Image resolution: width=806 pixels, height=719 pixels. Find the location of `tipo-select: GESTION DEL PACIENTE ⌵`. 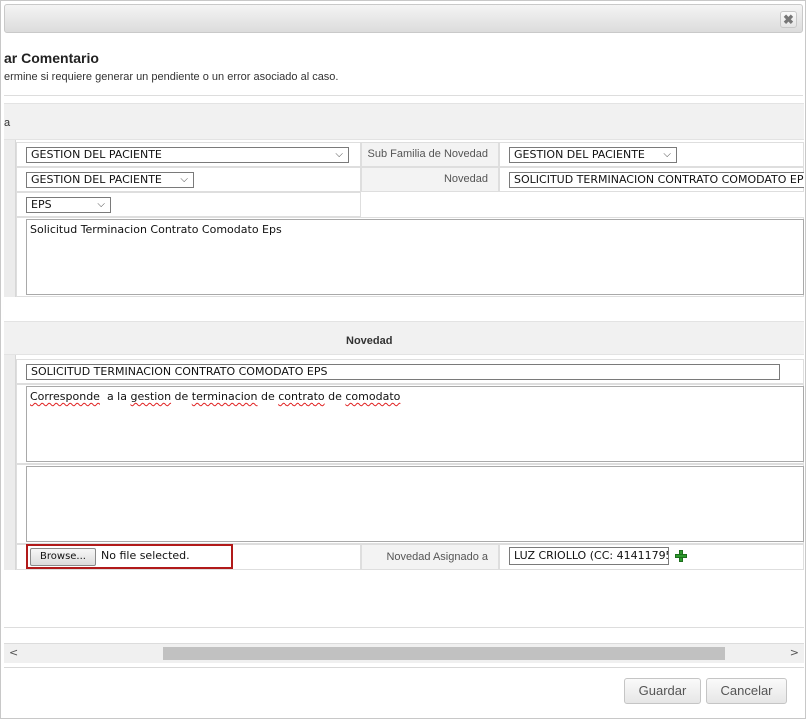

tipo-select: GESTION DEL PACIENTE ⌵ is located at coordinates (110, 180).